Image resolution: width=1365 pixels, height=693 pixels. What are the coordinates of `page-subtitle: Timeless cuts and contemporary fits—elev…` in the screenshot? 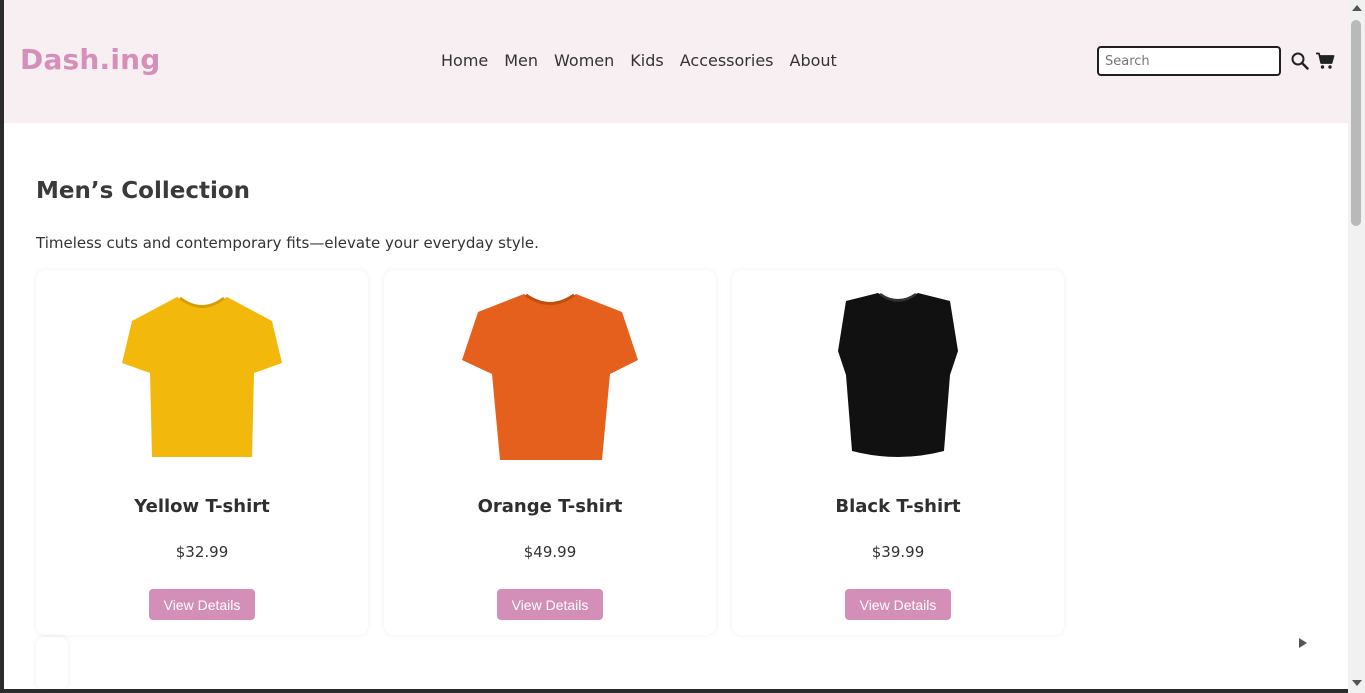 It's located at (287, 243).